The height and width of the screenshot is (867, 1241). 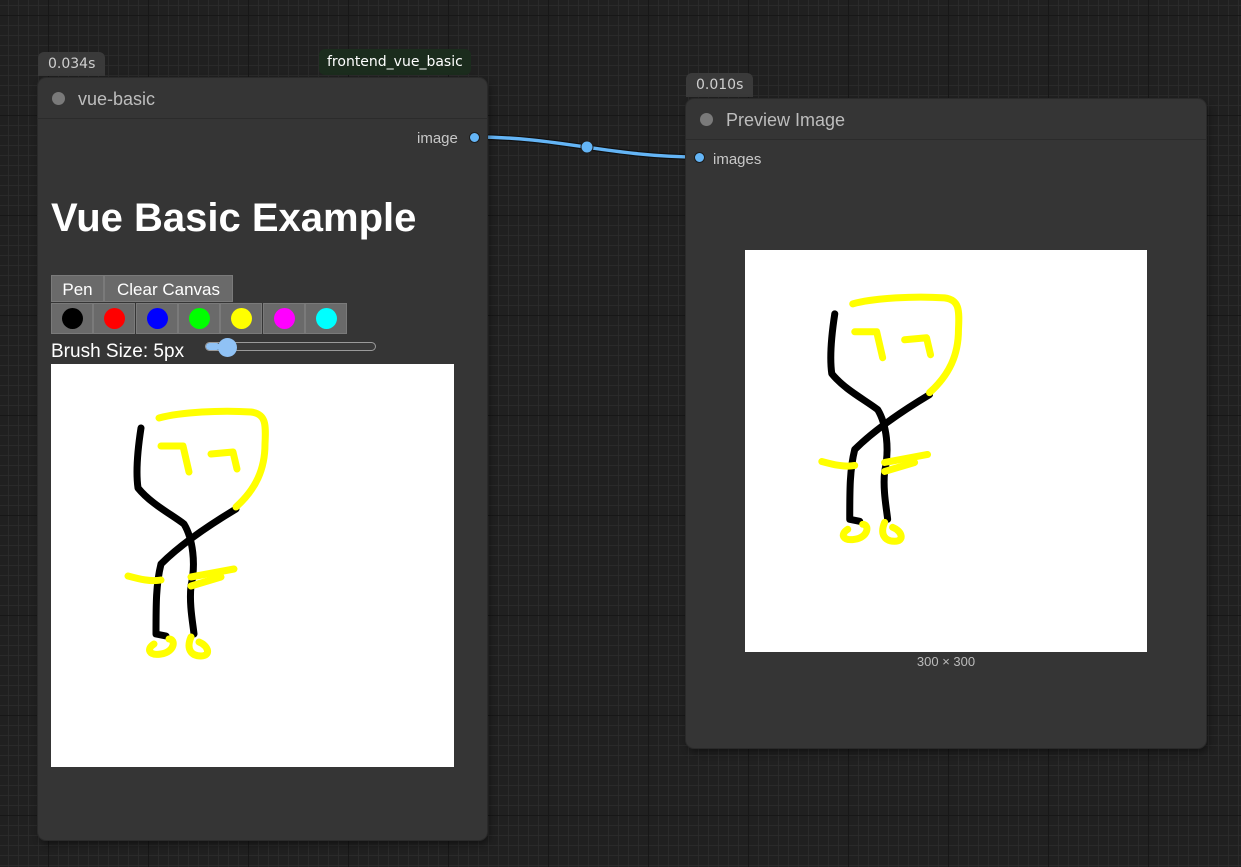 What do you see at coordinates (437, 138) in the screenshot?
I see `output-slot-label: image` at bounding box center [437, 138].